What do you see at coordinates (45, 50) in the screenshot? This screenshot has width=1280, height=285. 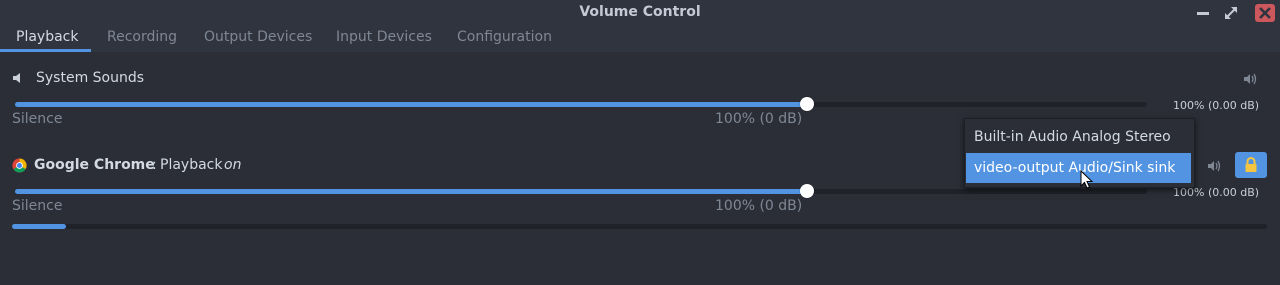 I see `active-tab-indicator` at bounding box center [45, 50].